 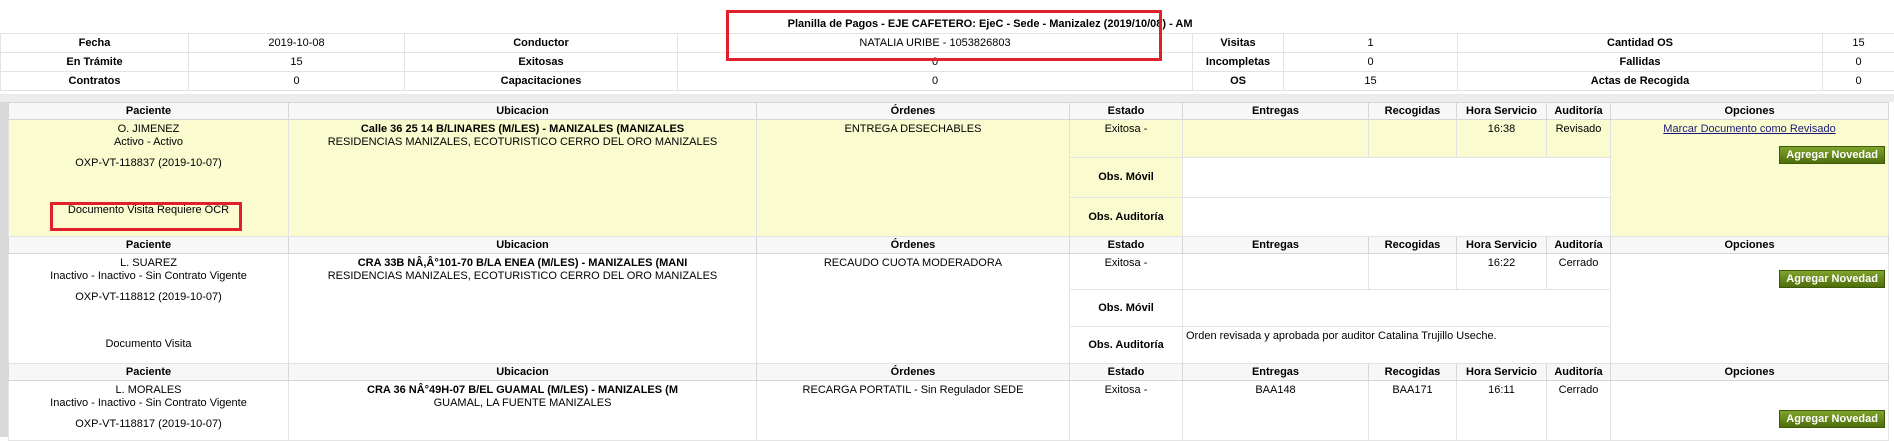 I want to click on time-cell: 16:38, so click(x=1502, y=139).